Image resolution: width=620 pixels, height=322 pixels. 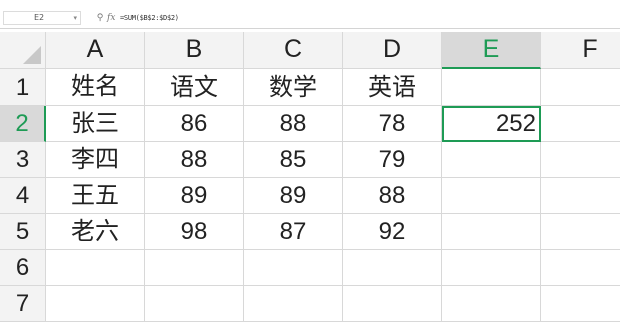 What do you see at coordinates (111, 18) in the screenshot?
I see `fx-button: fx` at bounding box center [111, 18].